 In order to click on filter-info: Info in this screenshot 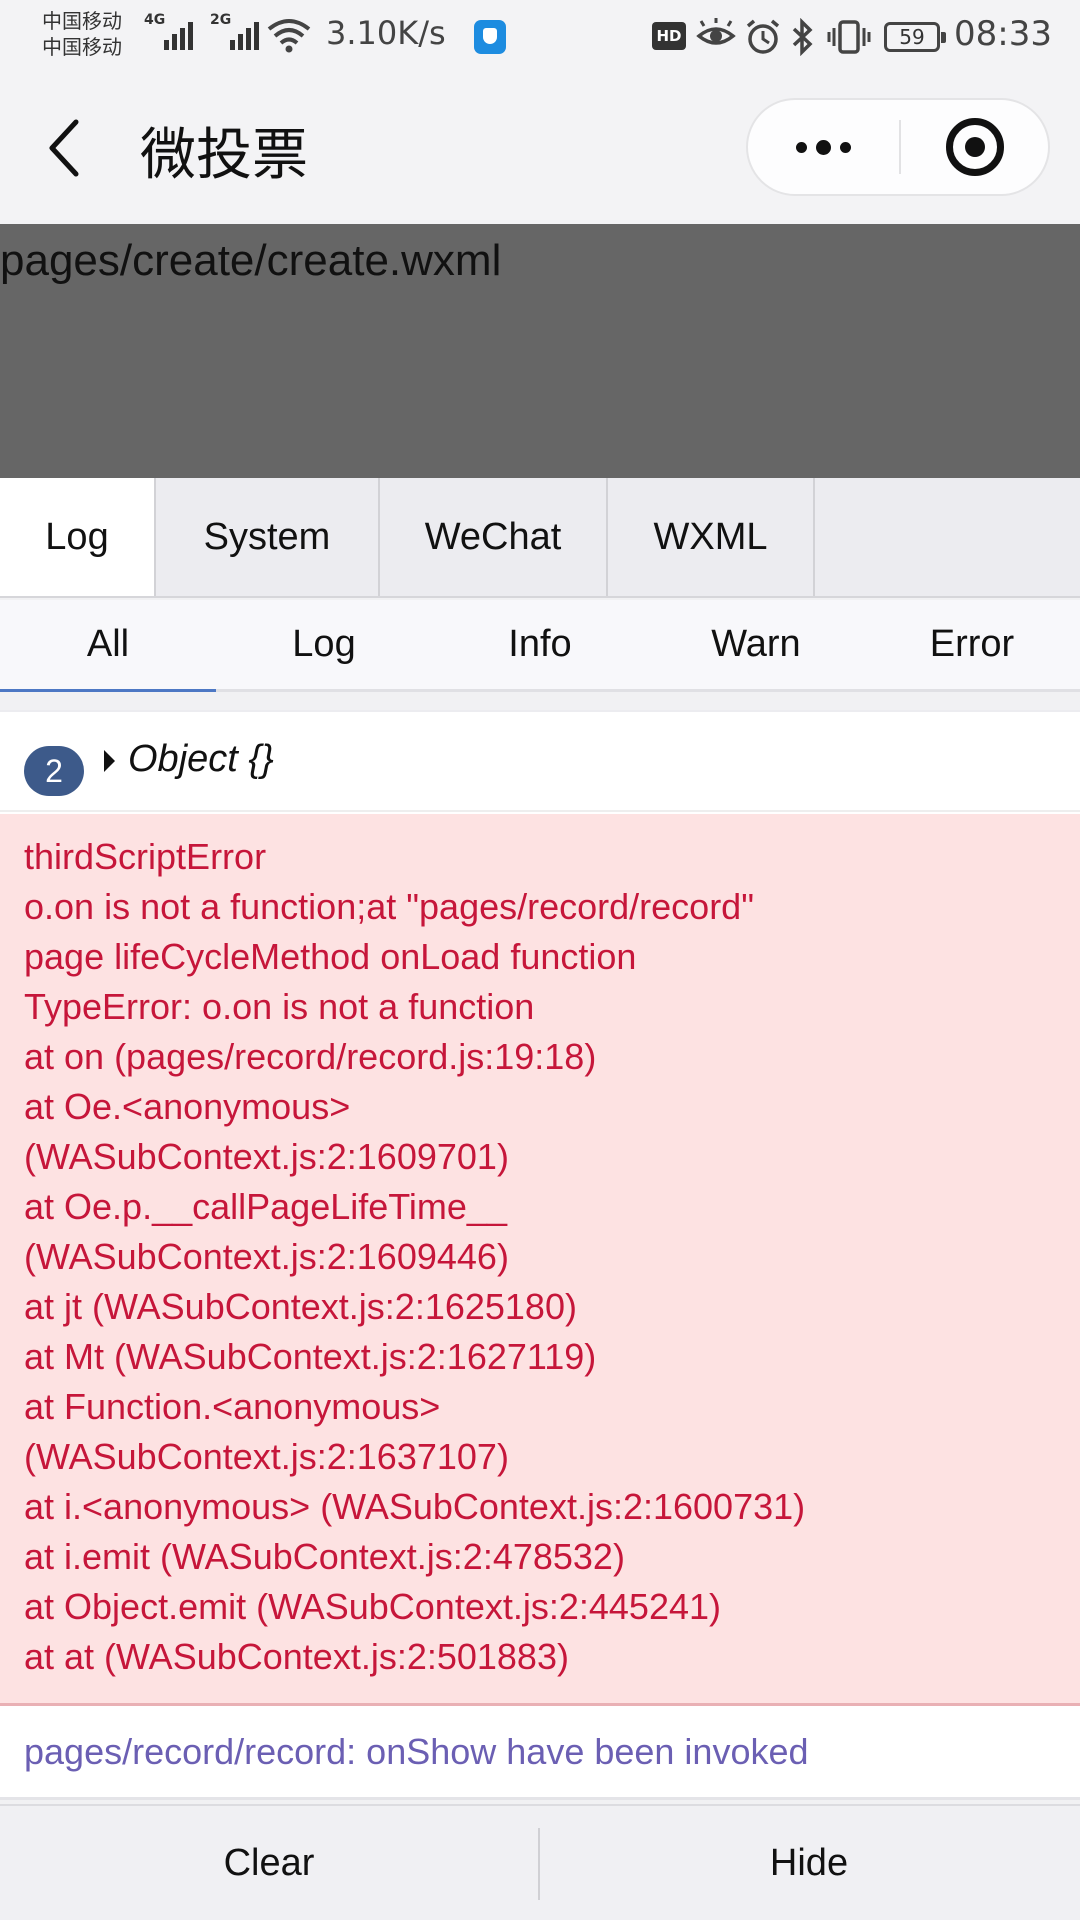, I will do `click(540, 644)`.